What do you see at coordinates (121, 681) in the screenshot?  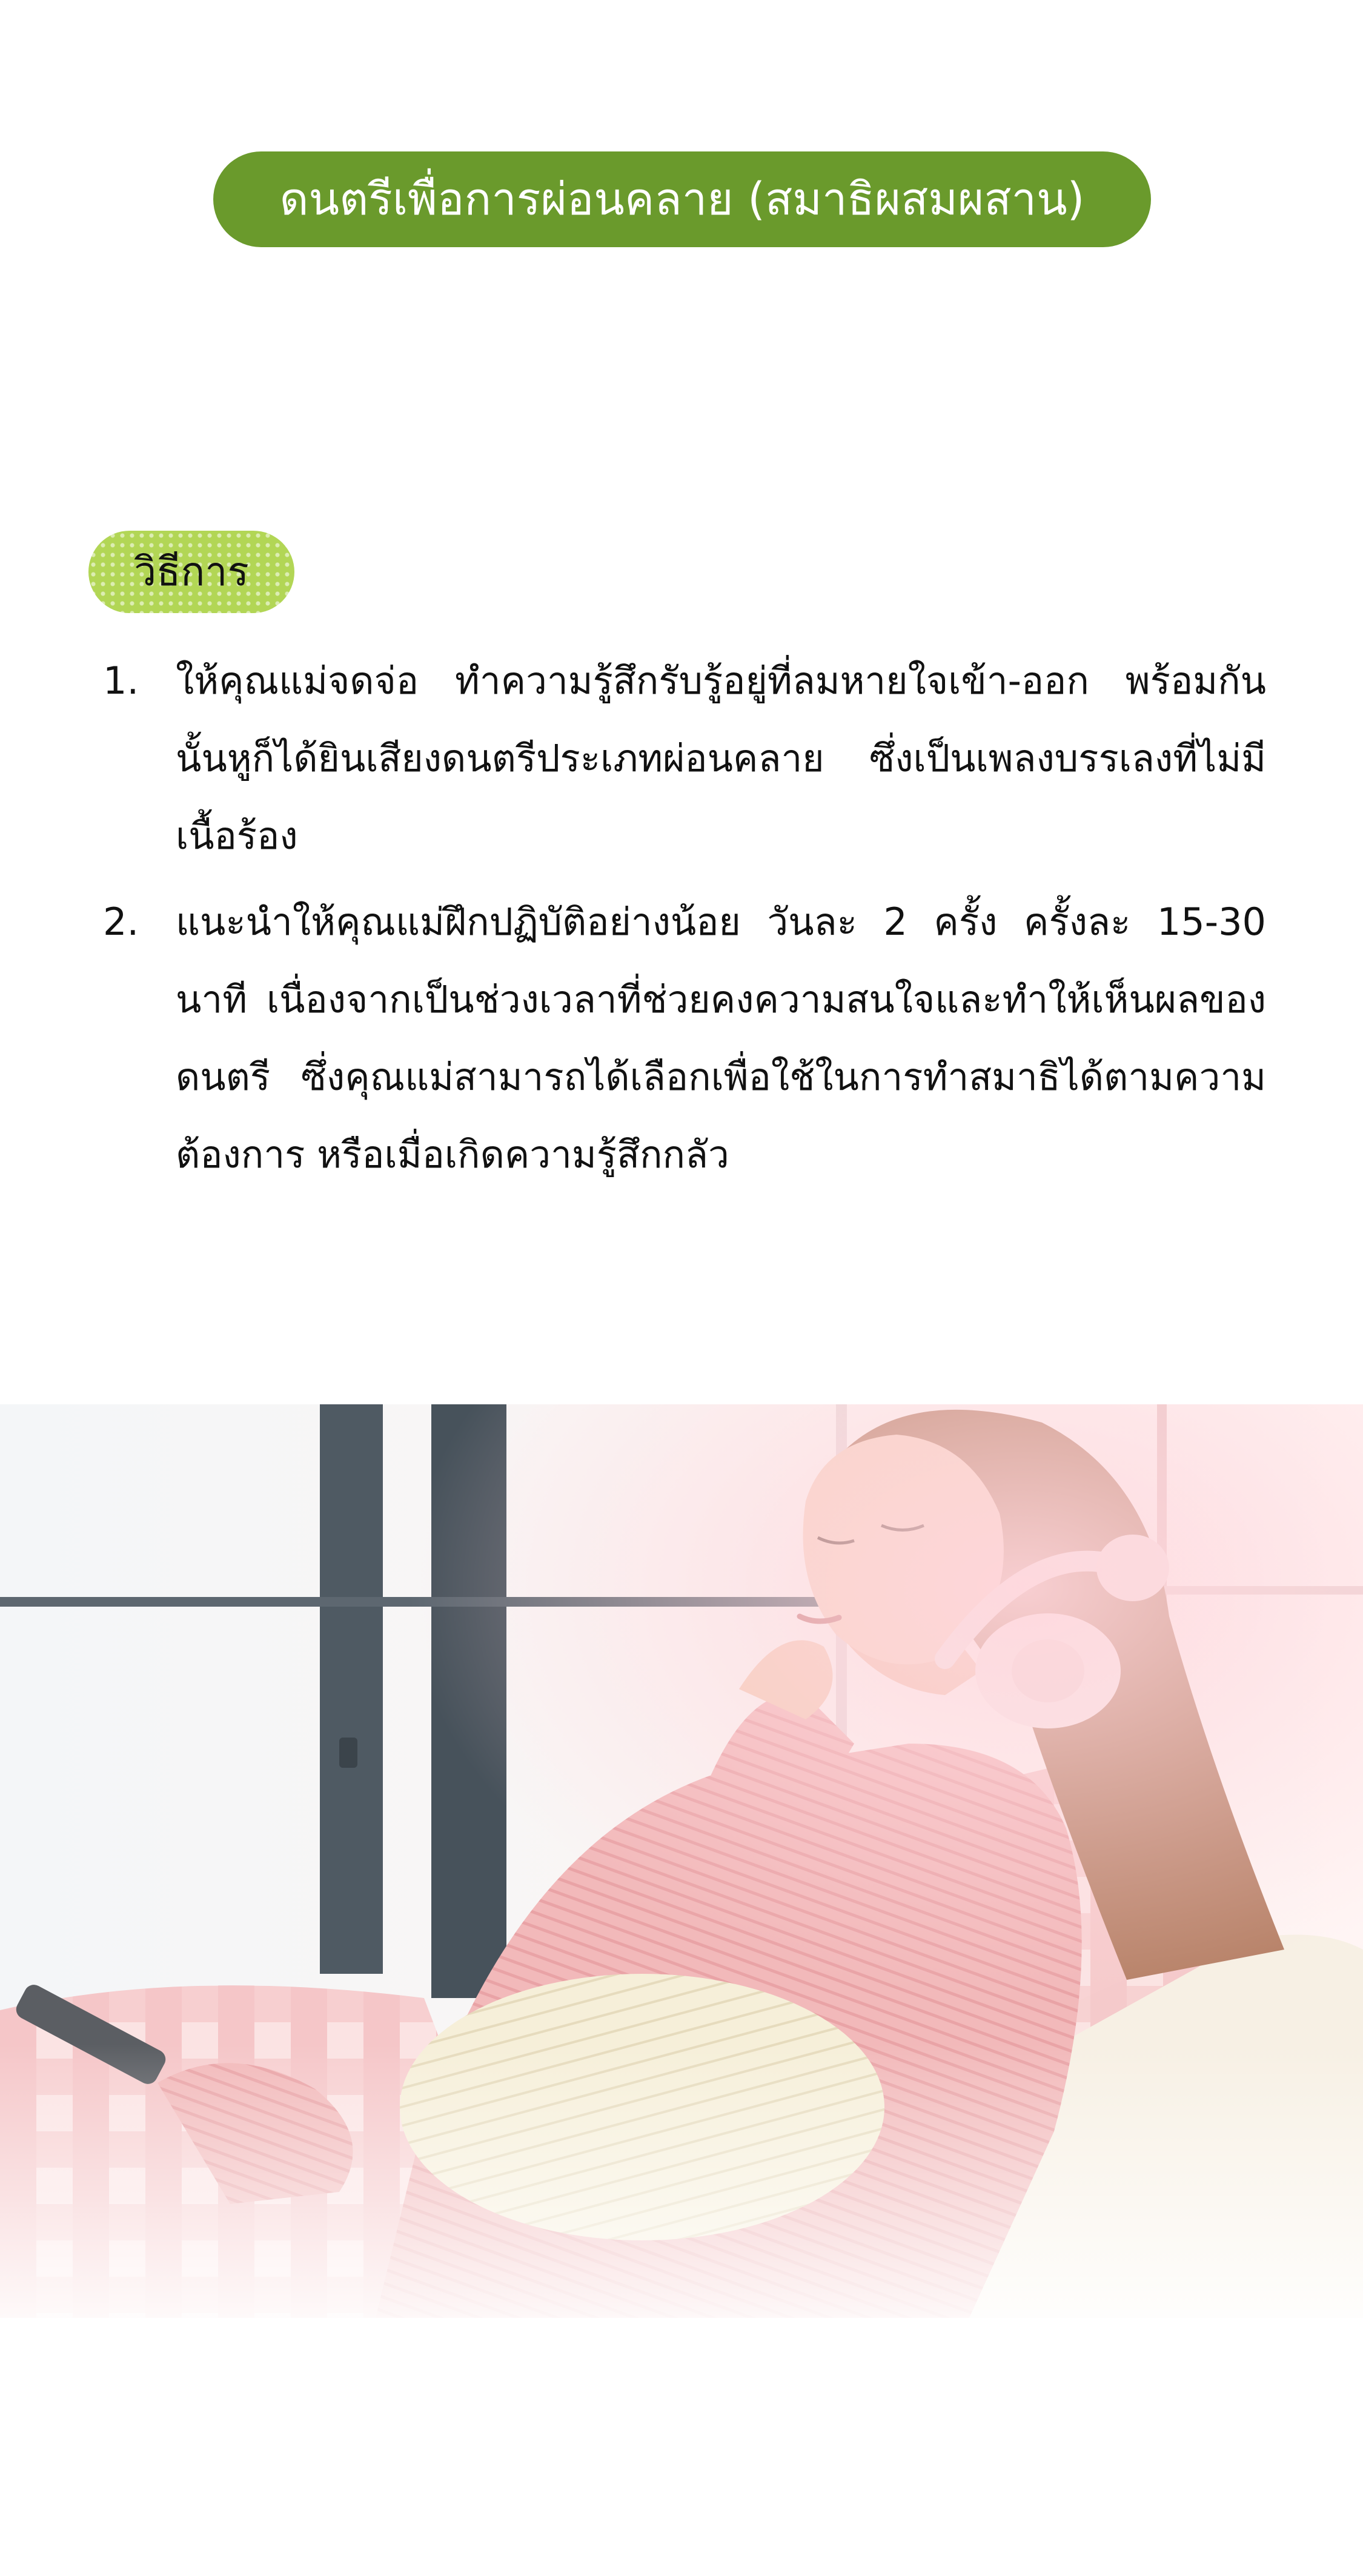 I see `step-number: 1.` at bounding box center [121, 681].